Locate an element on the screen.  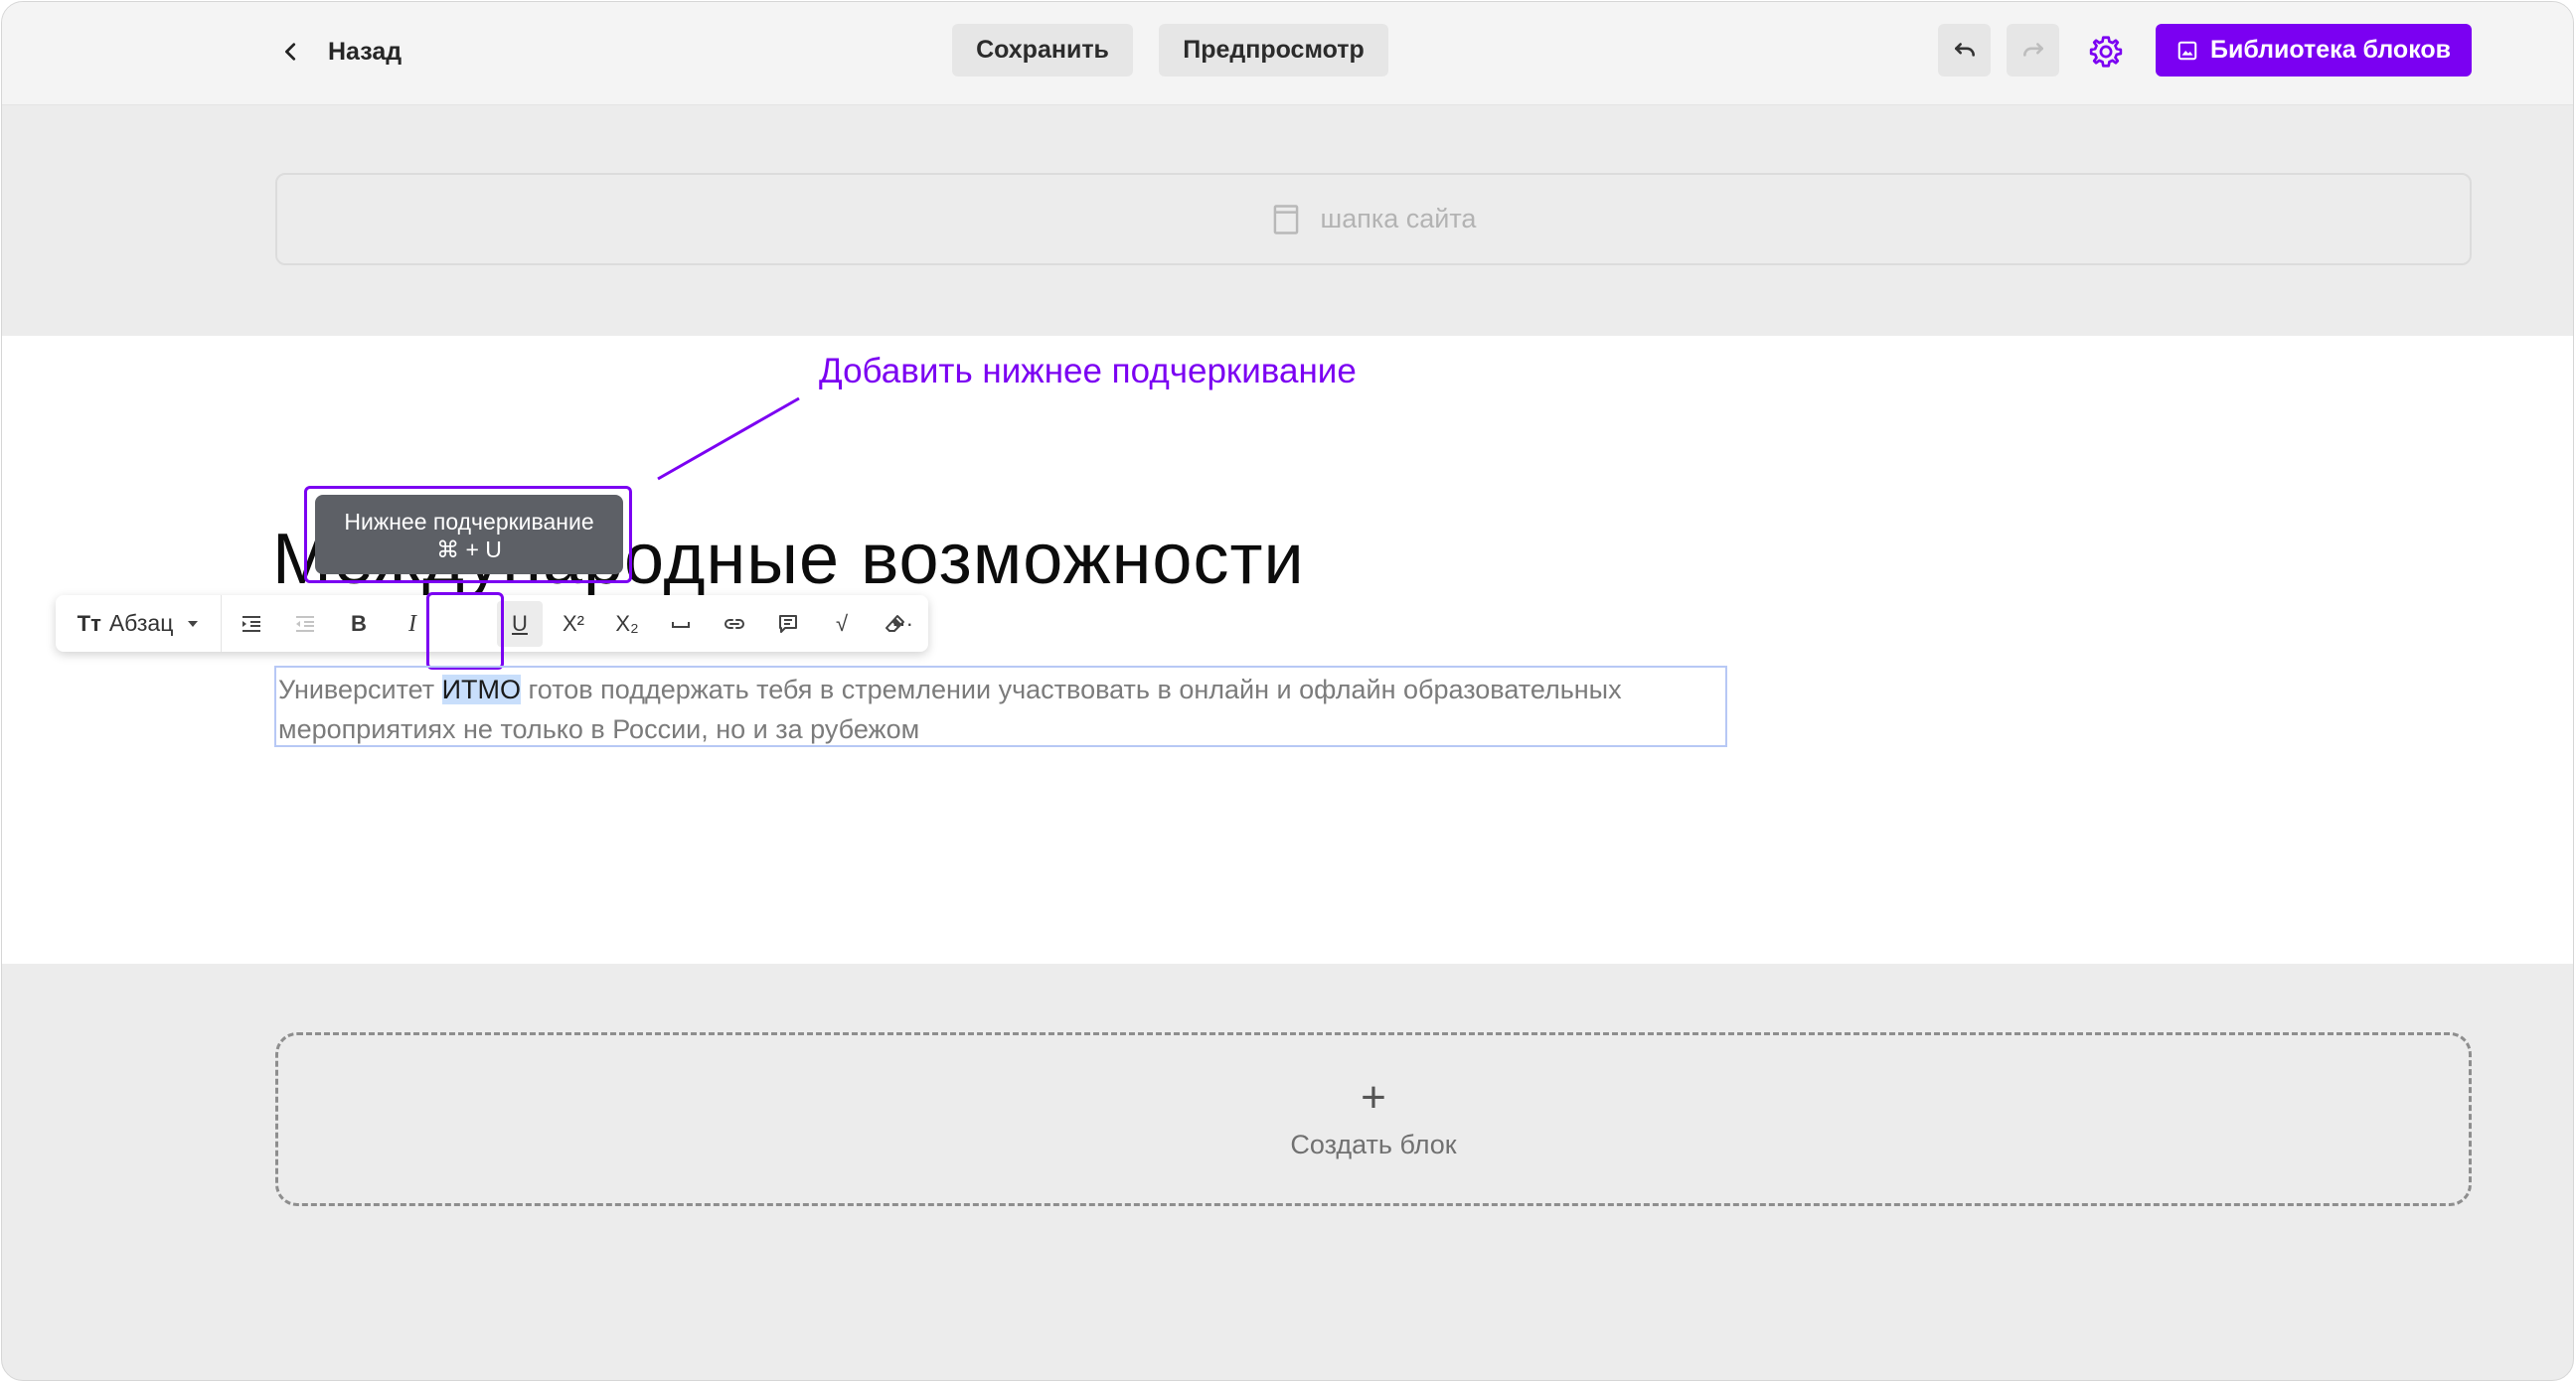
outdent-button is located at coordinates (305, 624).